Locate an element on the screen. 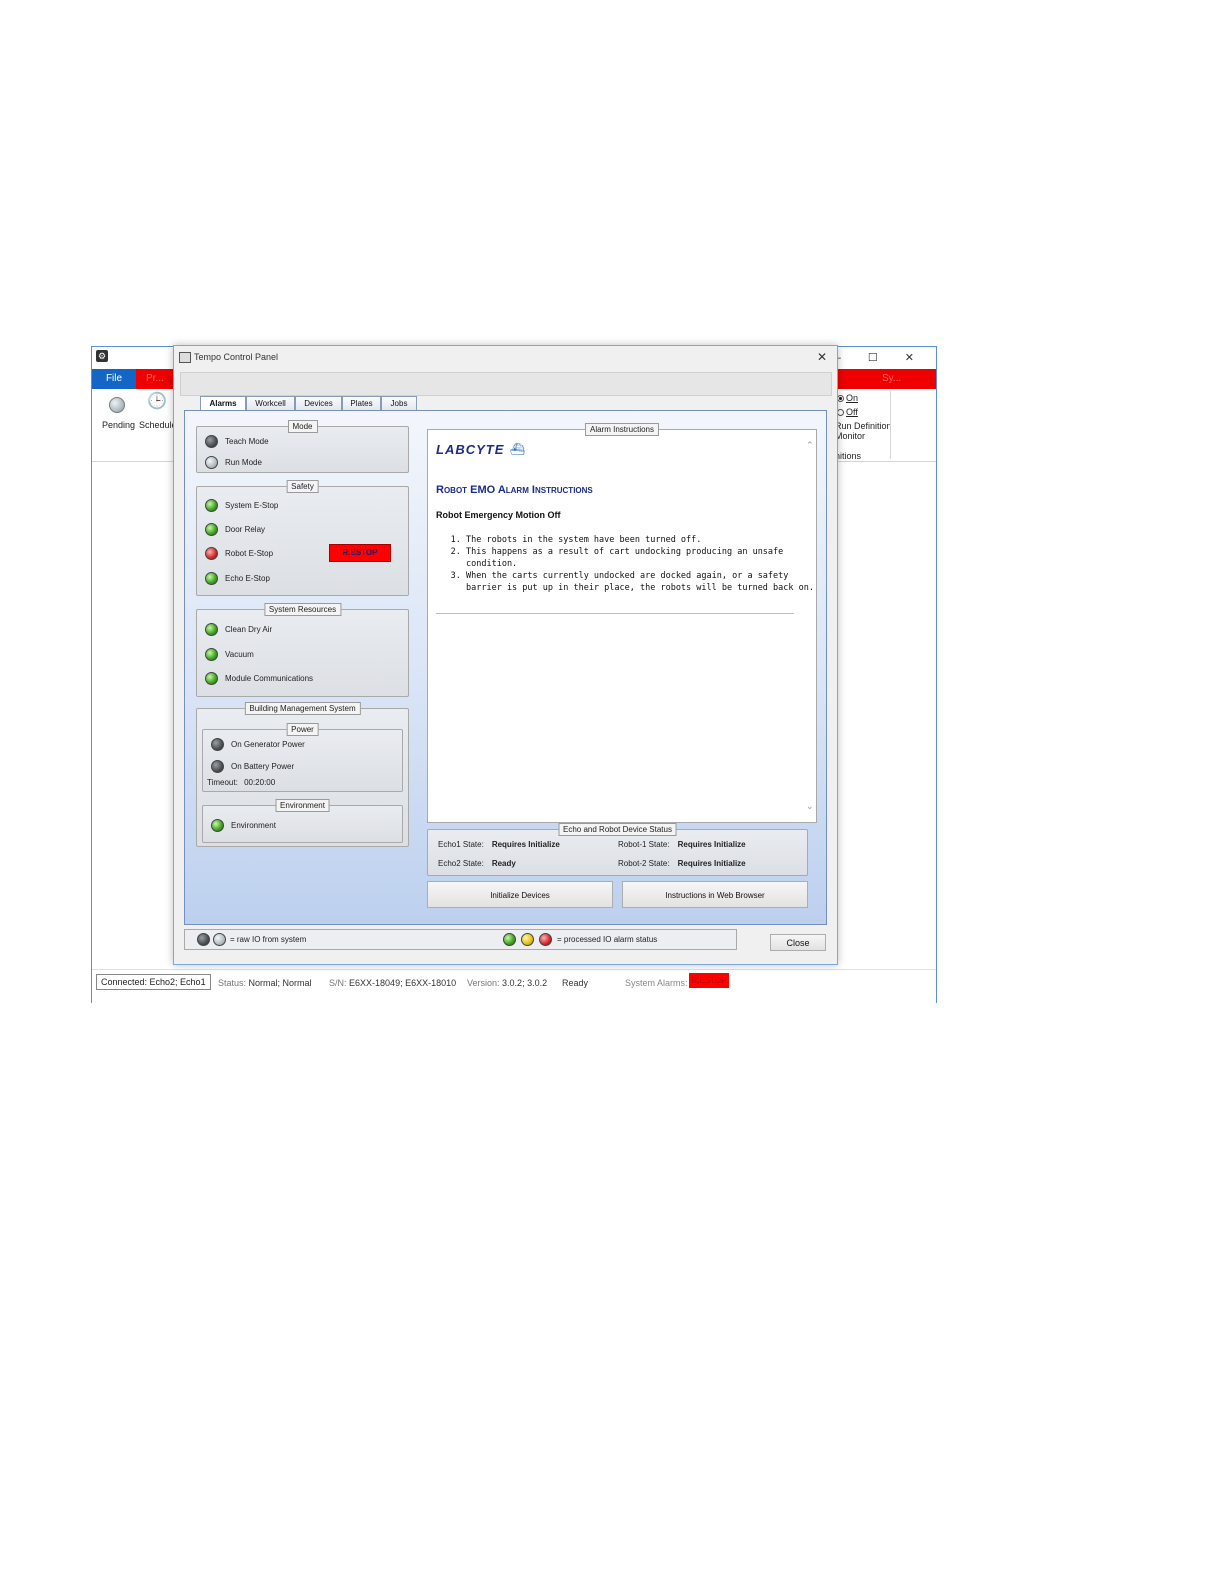 Image resolution: width=1225 pixels, height=1585 pixels. instructions-web-browser-button: Instructions in Web Browser is located at coordinates (715, 894).